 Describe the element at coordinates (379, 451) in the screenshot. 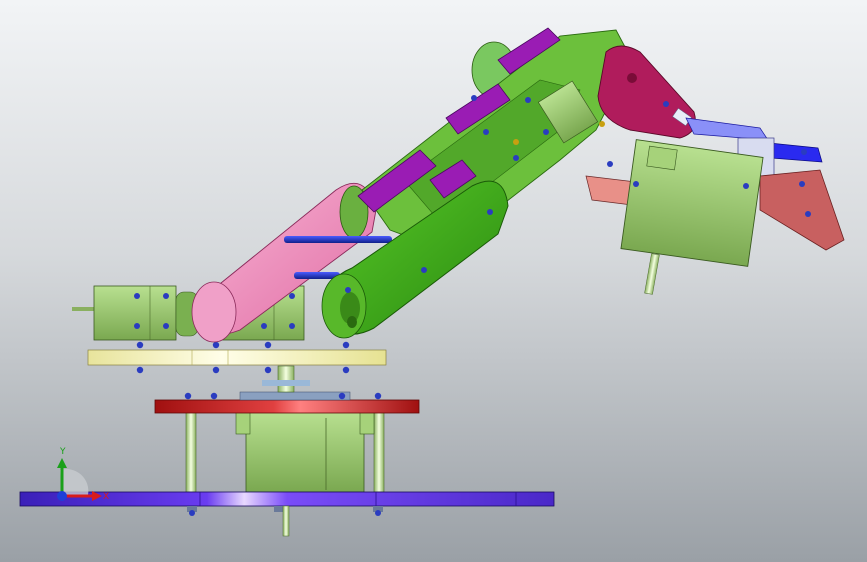

I see `standoff-rod-right` at that location.